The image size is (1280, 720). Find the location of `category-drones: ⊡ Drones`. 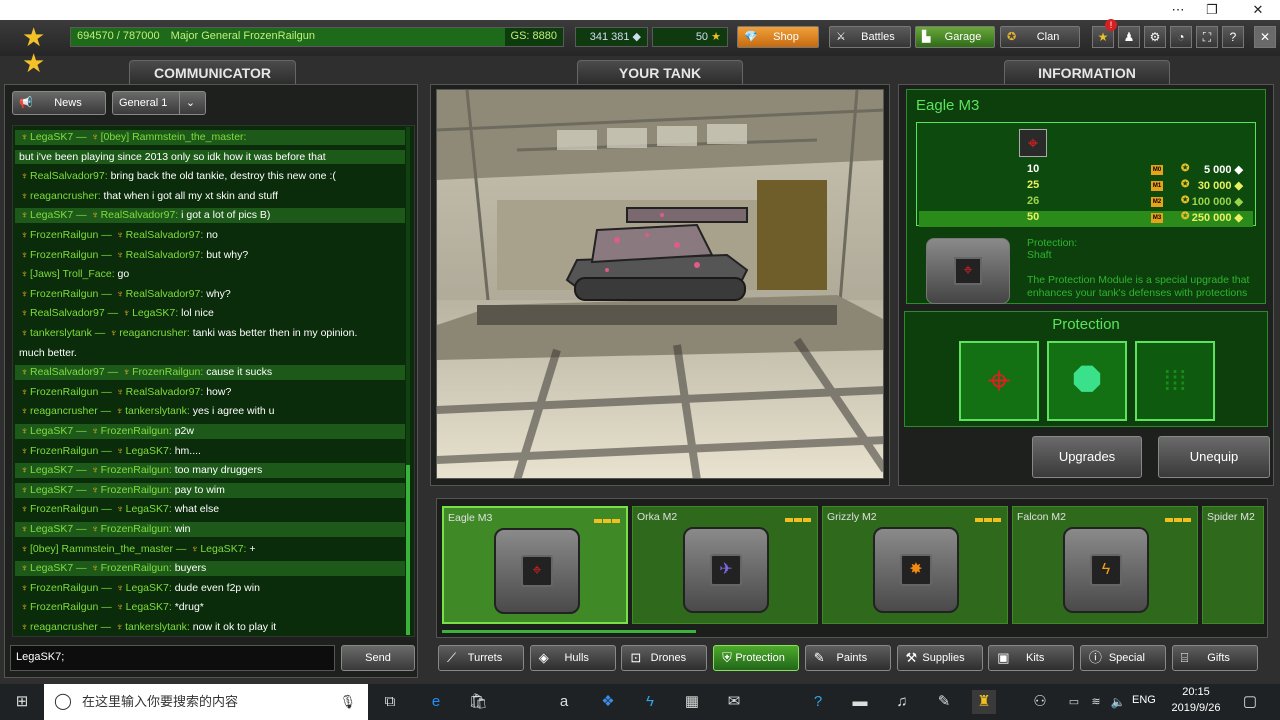

category-drones: ⊡ Drones is located at coordinates (664, 658).